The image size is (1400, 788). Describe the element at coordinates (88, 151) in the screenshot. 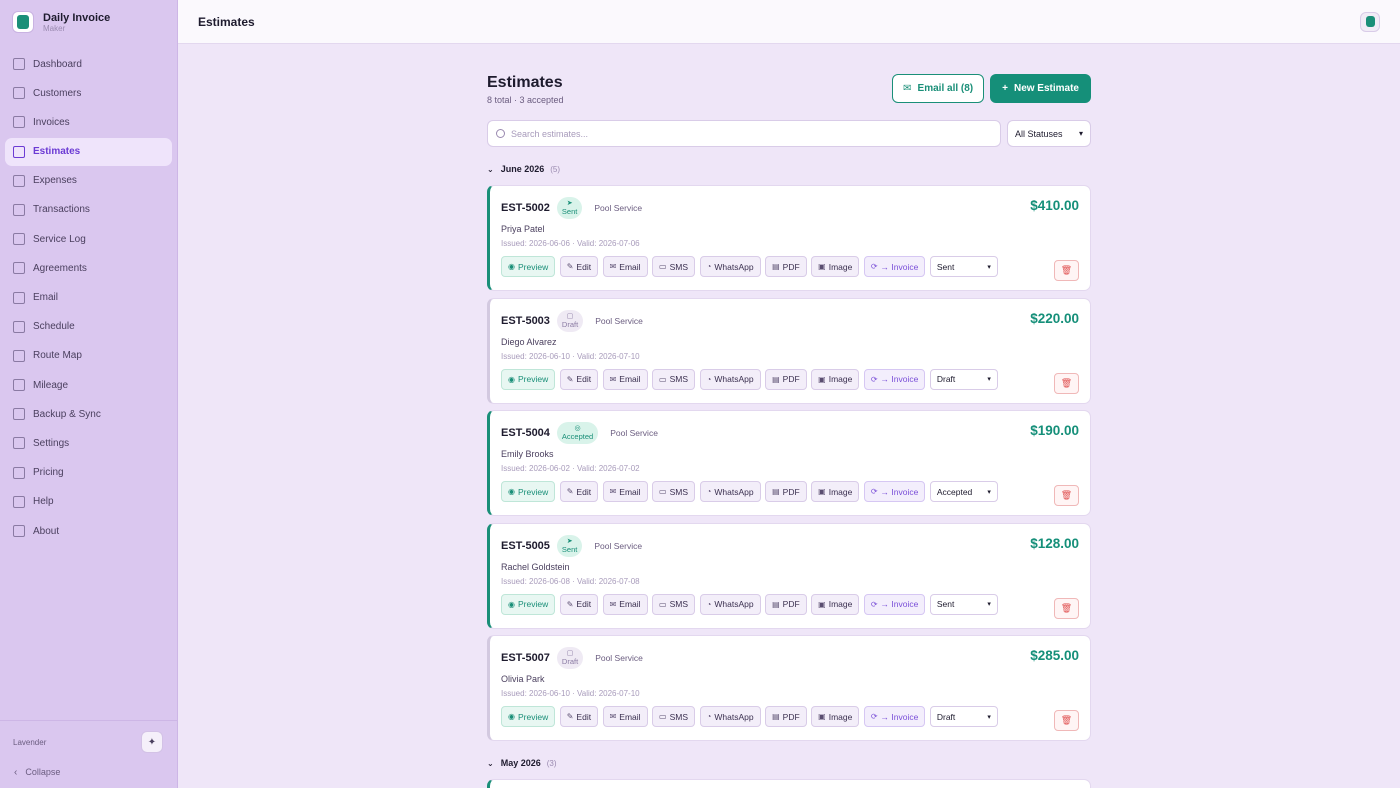

I see `sidebar-item-estimates: Estimates` at that location.